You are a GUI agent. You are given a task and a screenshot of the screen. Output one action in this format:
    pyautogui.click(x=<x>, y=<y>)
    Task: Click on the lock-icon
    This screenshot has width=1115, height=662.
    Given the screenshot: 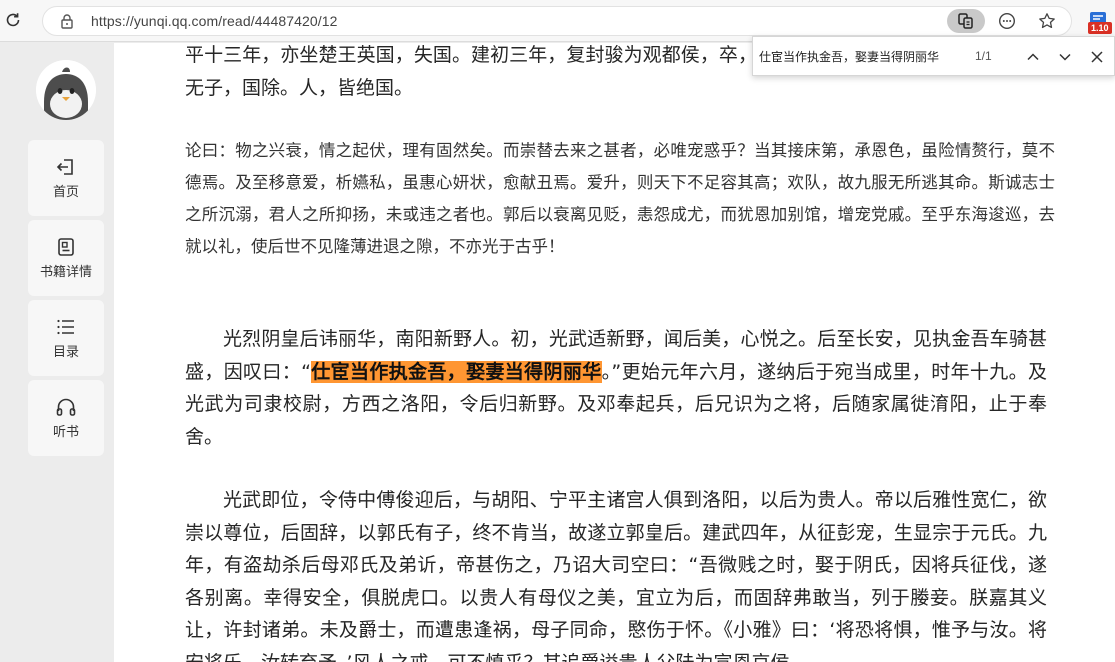 What is the action you would take?
    pyautogui.click(x=67, y=21)
    